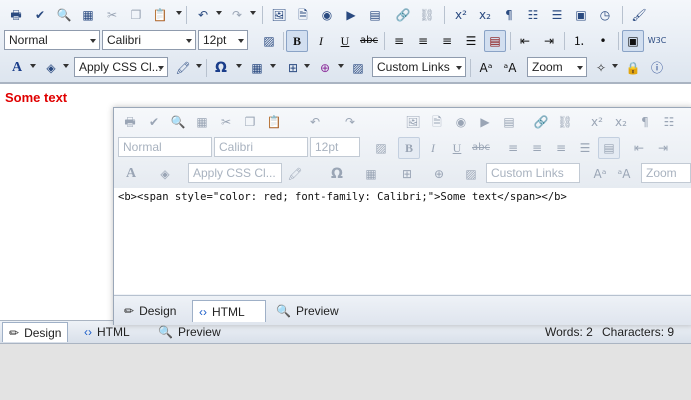 The width and height of the screenshot is (691, 400). I want to click on format-painter-icon: 🖌, so click(639, 15).